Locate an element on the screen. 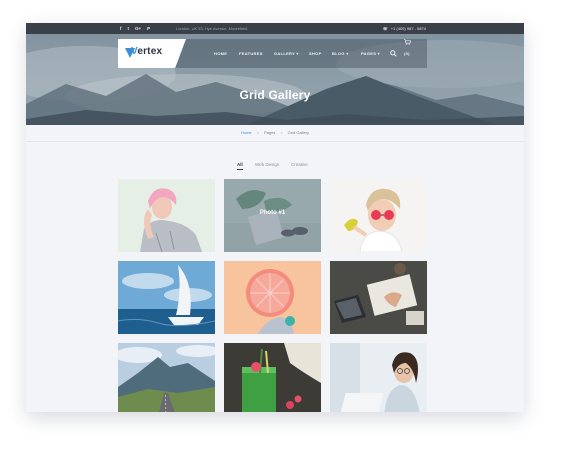 This screenshot has height=453, width=564. cart-count: (0) is located at coordinates (407, 53).